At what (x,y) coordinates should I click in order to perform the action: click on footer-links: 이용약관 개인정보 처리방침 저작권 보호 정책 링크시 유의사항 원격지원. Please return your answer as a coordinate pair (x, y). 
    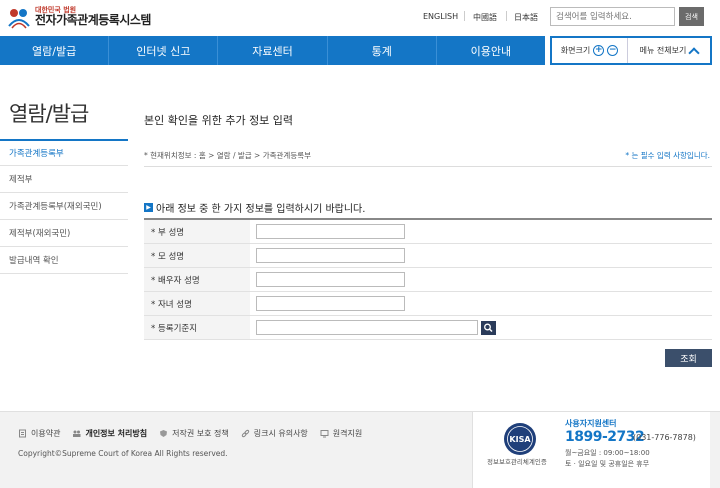
    Looking at the image, I should click on (196, 433).